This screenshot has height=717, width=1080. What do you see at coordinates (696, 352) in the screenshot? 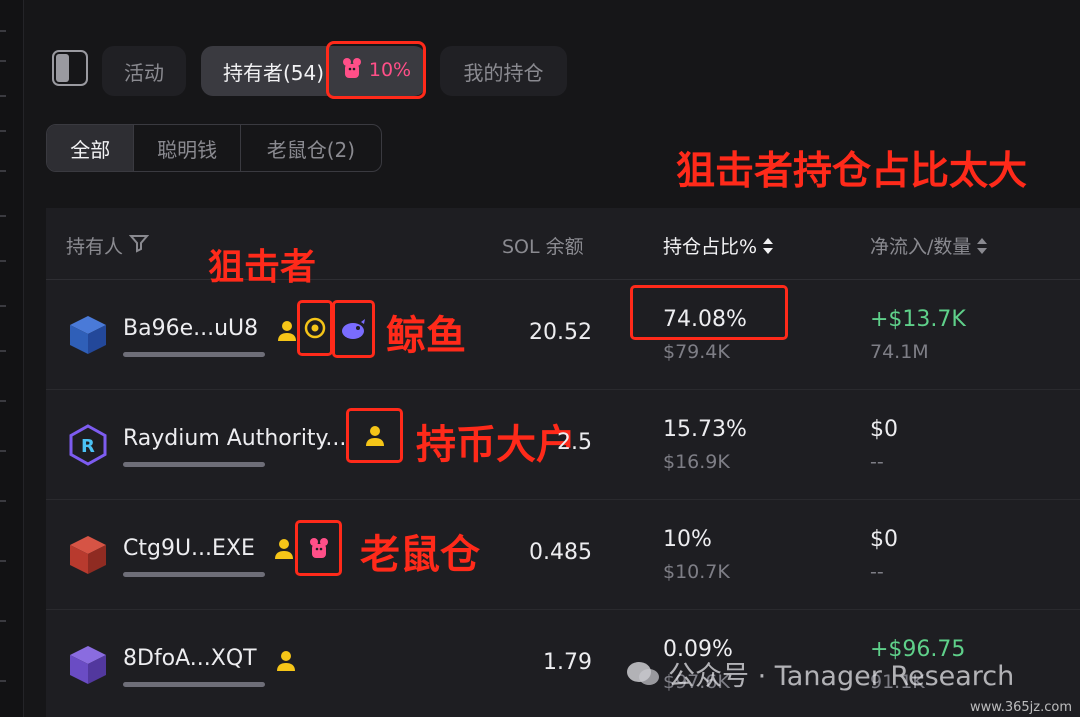
I see `hold-value: $79.4K` at bounding box center [696, 352].